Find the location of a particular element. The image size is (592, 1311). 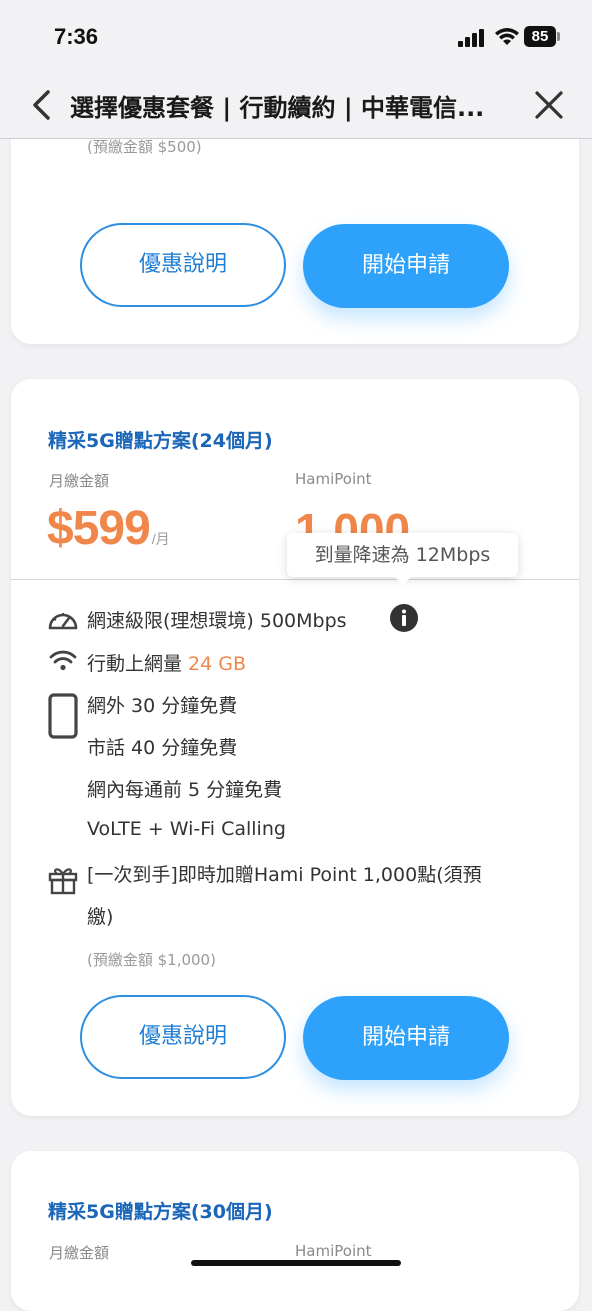

speed-limit-tooltip: 到量降速為 12Mbps is located at coordinates (402, 559).